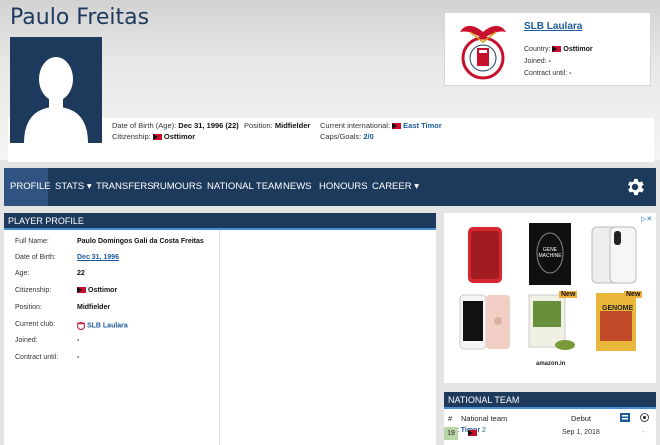 Image resolution: width=660 pixels, height=445 pixels. I want to click on col-team: National team, so click(484, 418).